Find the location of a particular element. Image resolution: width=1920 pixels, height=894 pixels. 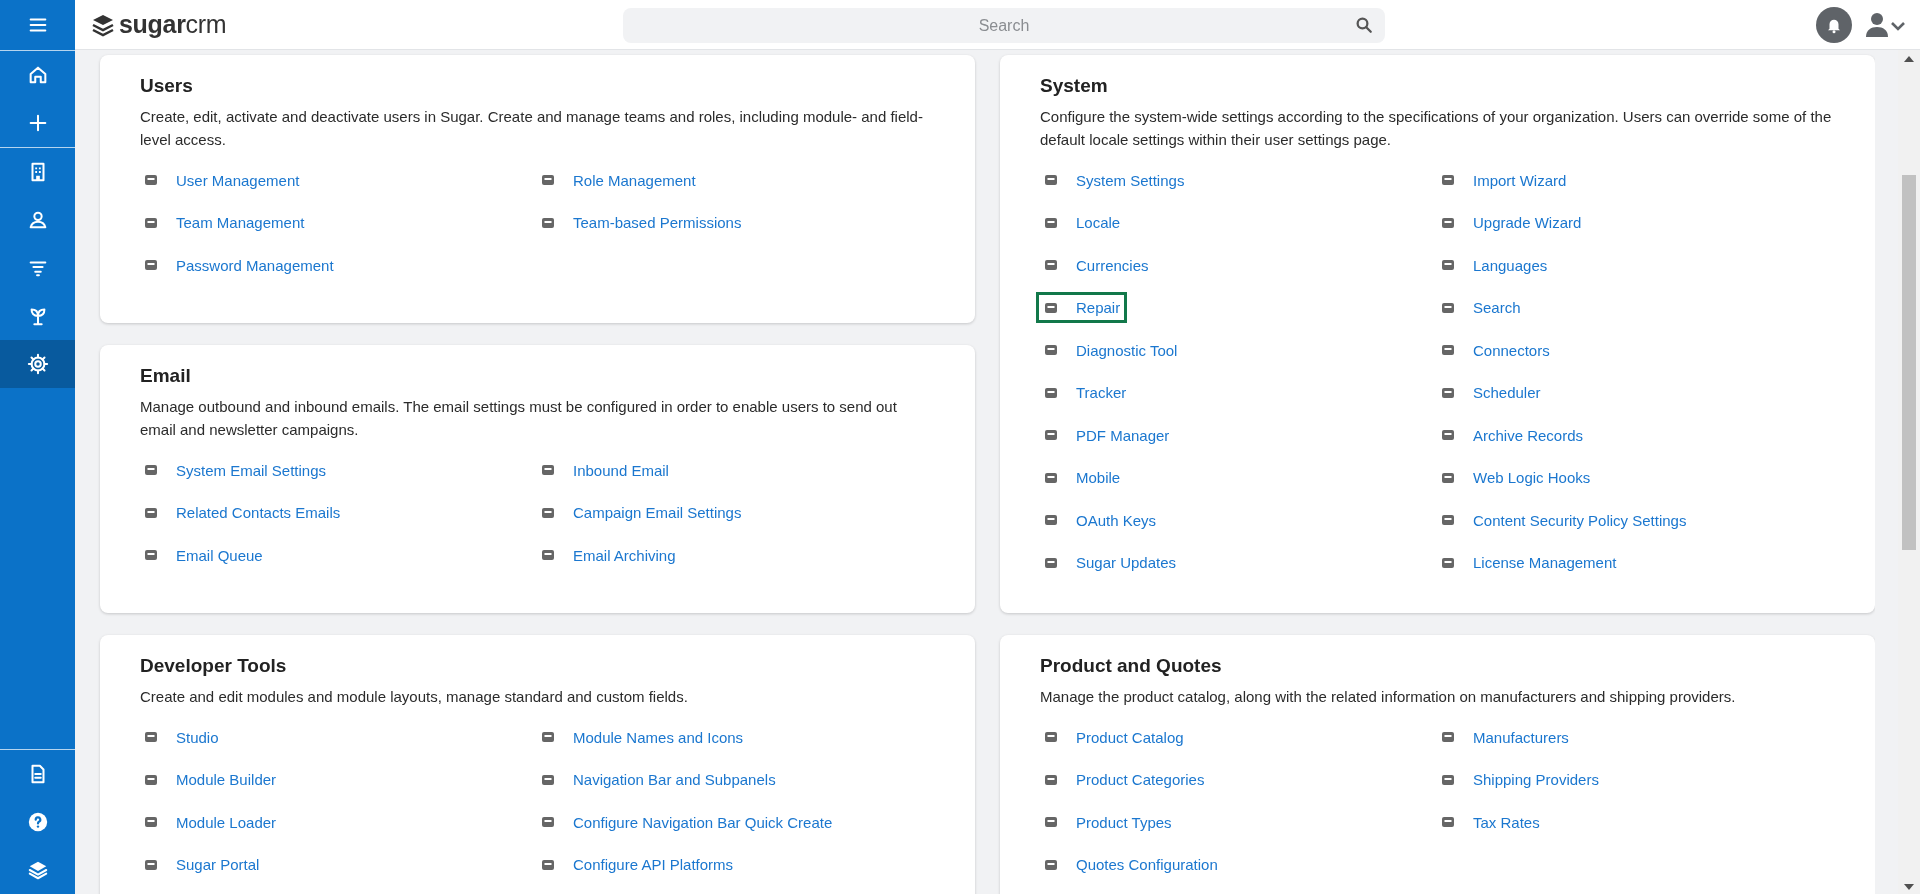

admin-link: Product Types is located at coordinates (1107, 822).